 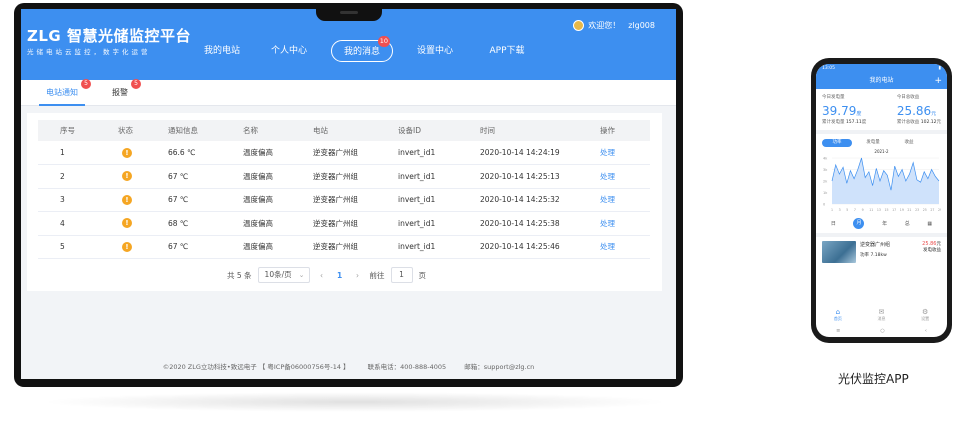 I want to click on page-number-current: 1, so click(x=340, y=275).